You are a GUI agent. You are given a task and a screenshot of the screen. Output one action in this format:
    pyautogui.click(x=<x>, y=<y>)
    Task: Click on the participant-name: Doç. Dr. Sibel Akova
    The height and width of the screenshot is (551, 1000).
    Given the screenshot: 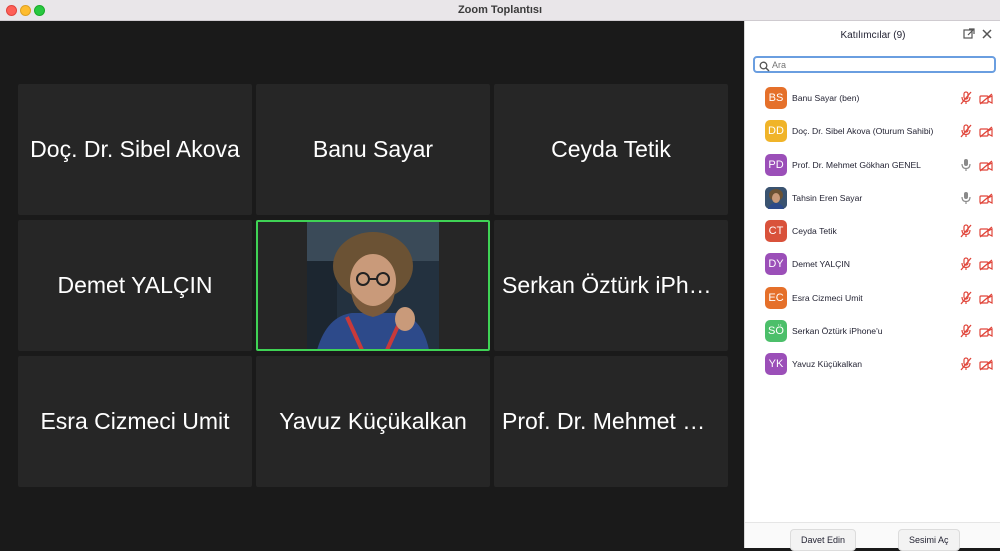 What is the action you would take?
    pyautogui.click(x=135, y=149)
    